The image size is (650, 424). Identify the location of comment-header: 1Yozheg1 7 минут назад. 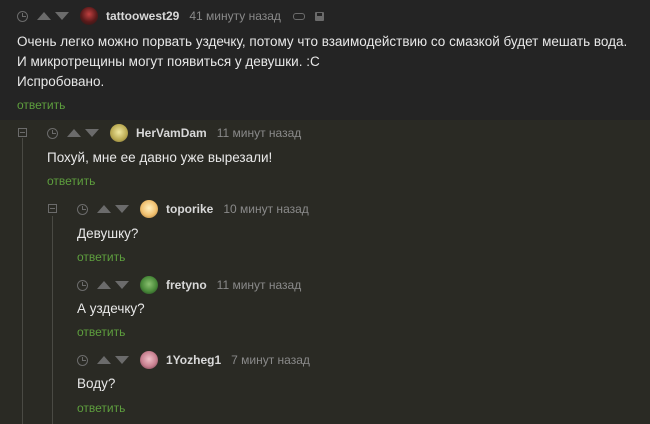
(199, 360).